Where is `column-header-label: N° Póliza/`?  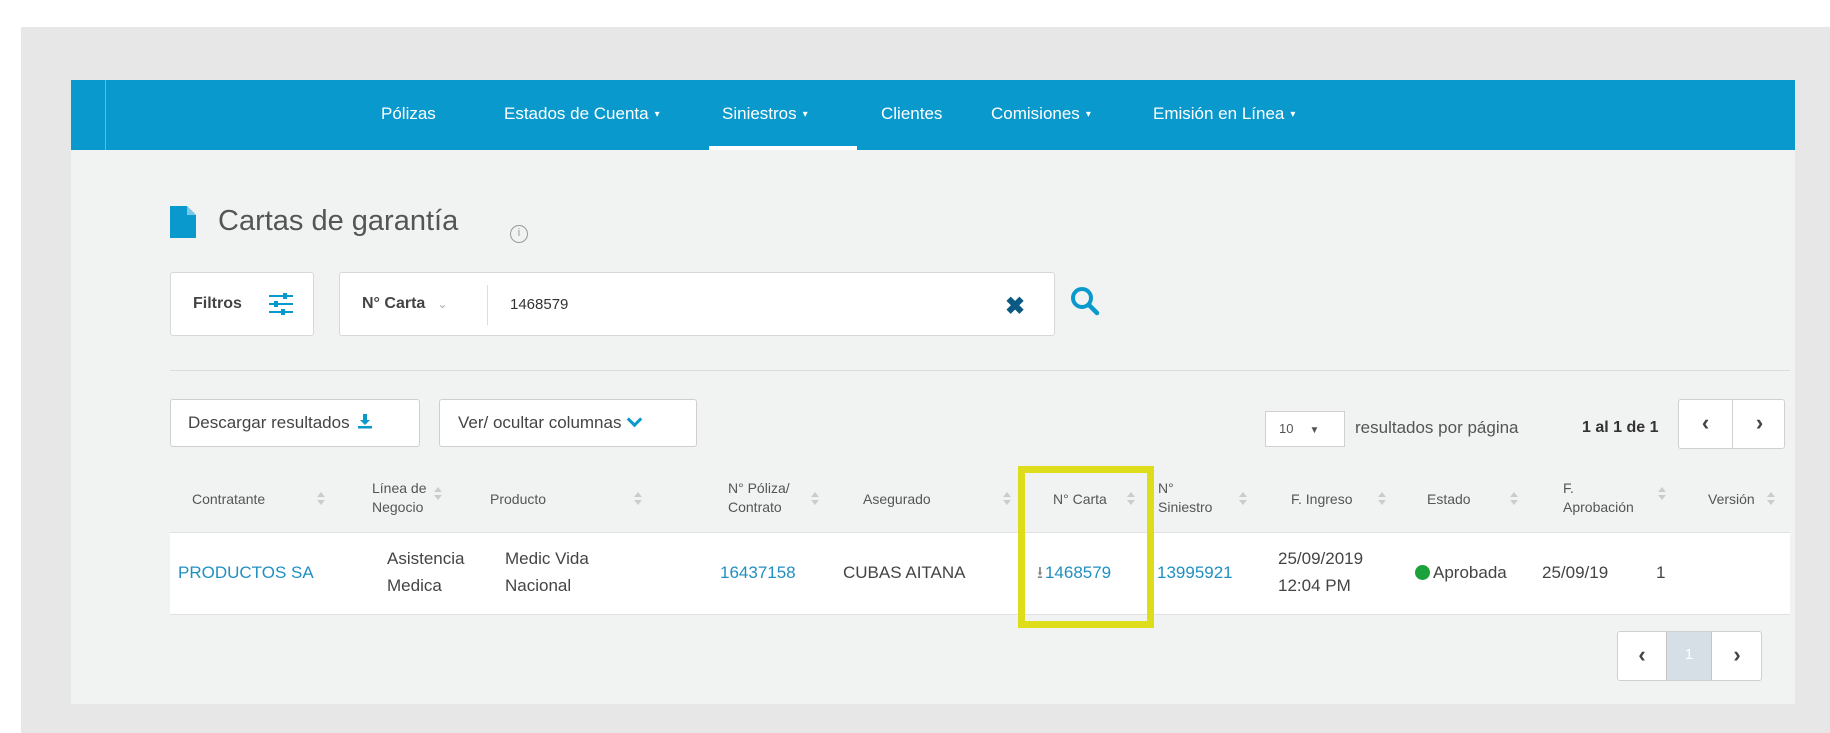
column-header-label: N° Póliza/ is located at coordinates (759, 488).